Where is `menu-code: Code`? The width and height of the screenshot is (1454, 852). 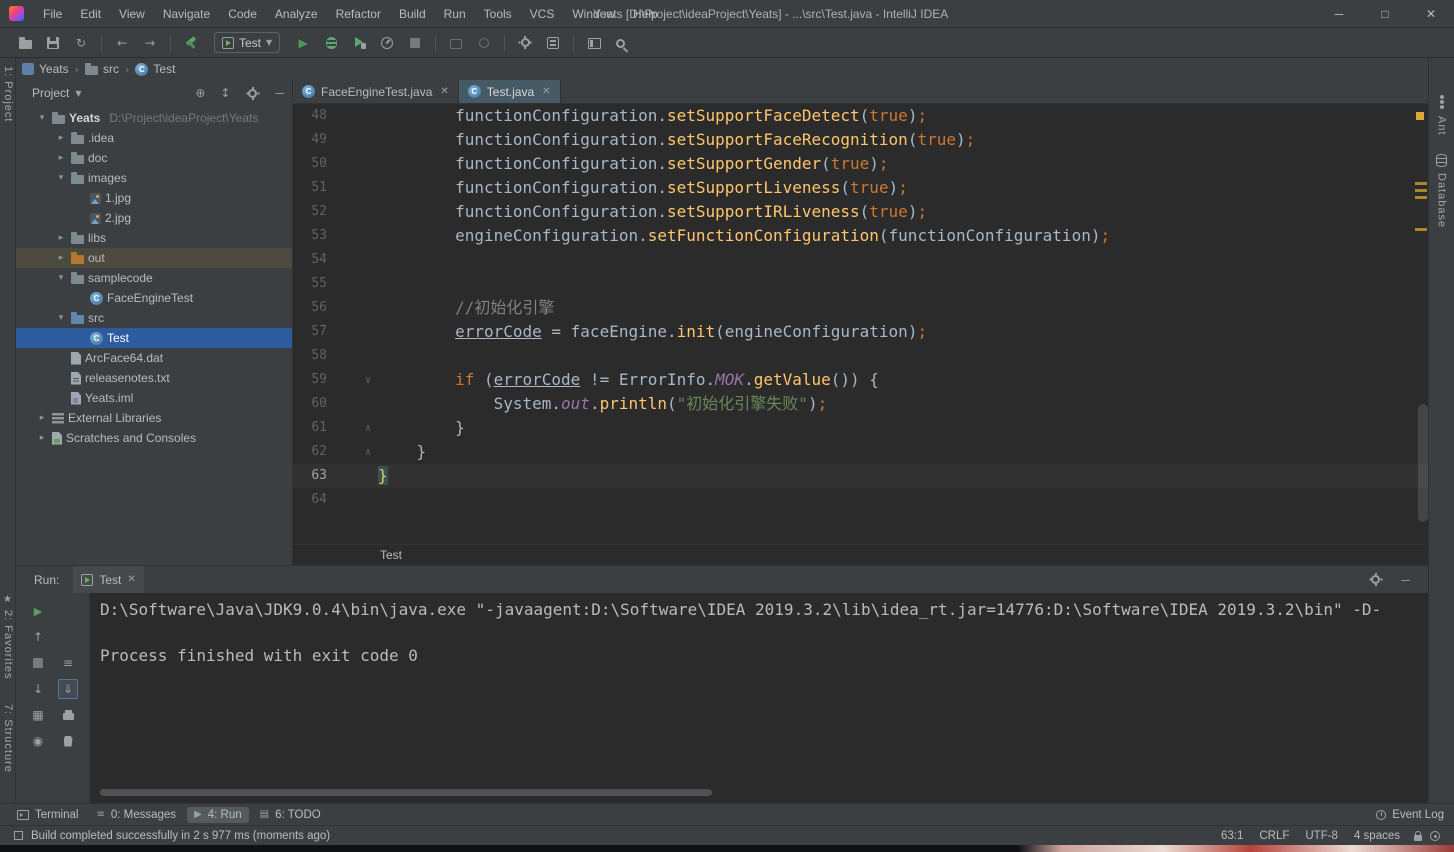 menu-code: Code is located at coordinates (242, 13).